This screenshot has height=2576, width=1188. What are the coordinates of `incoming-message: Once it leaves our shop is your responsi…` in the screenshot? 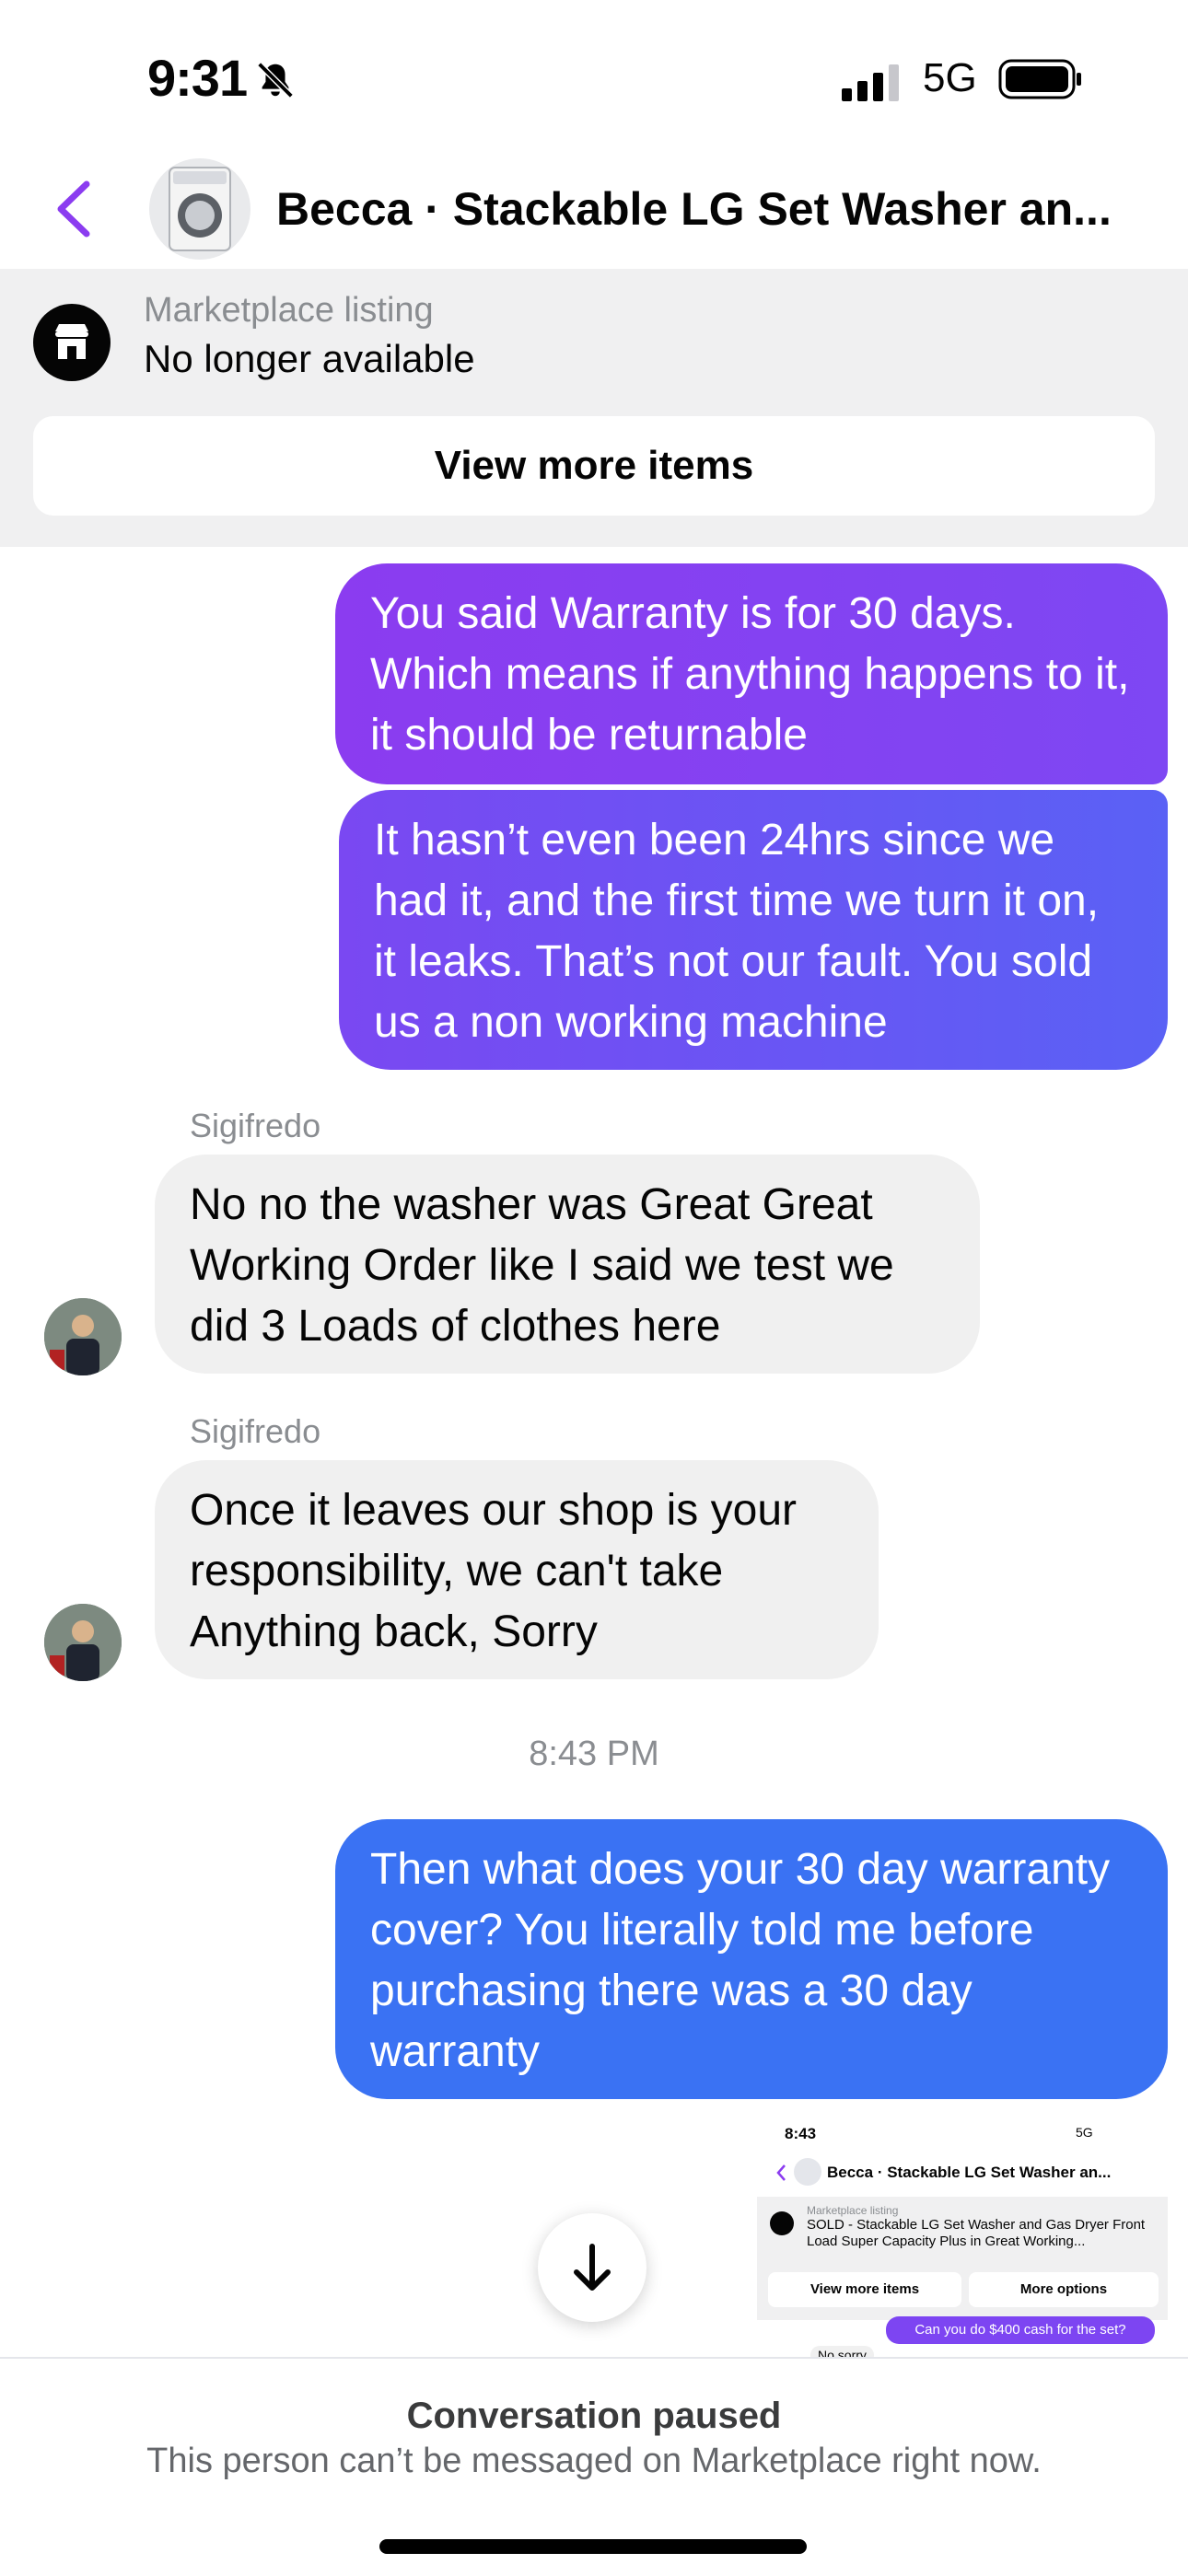 It's located at (517, 1569).